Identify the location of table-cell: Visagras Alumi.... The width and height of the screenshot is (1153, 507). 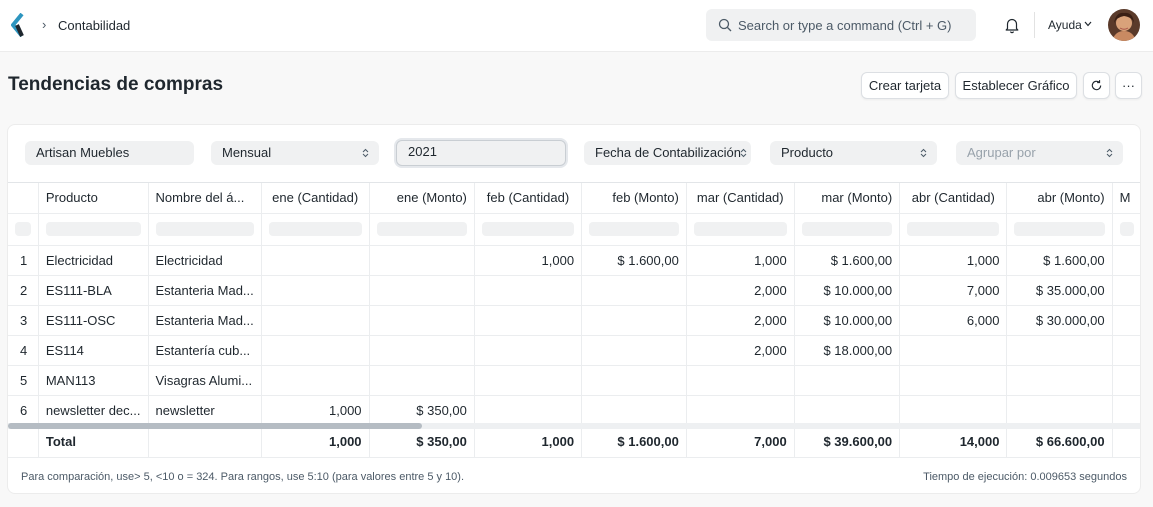
(205, 380).